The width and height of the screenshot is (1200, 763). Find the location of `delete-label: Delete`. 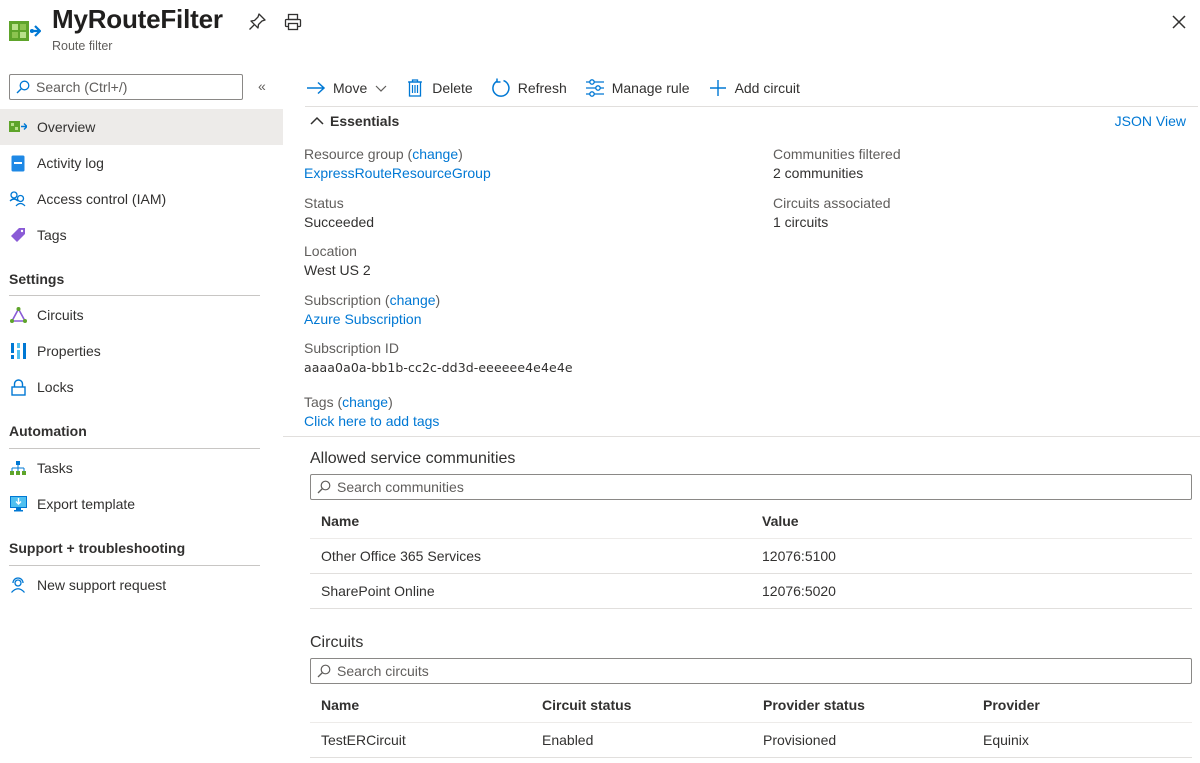

delete-label: Delete is located at coordinates (452, 88).